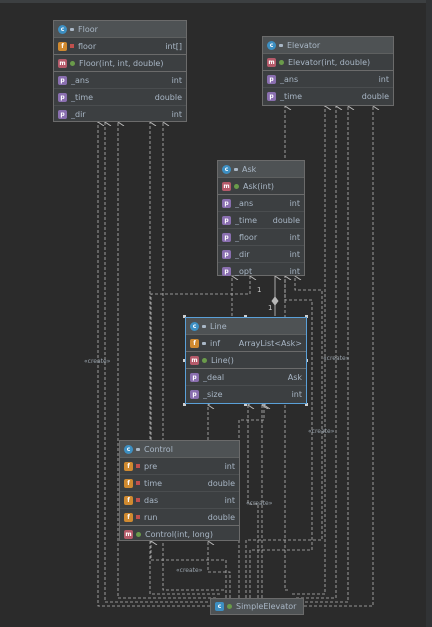 This screenshot has height=627, width=432. I want to click on class-ask-name: Ask, so click(249, 169).